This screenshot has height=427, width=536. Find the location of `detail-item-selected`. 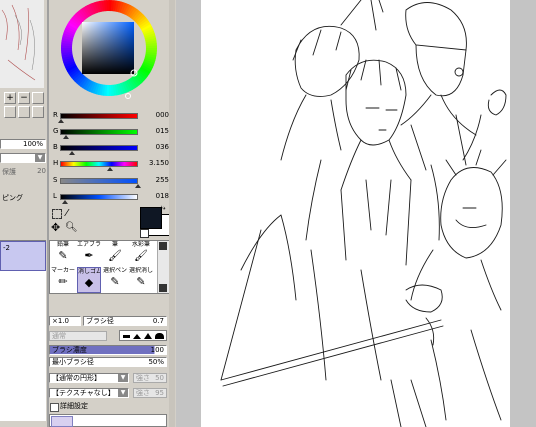

detail-item-selected is located at coordinates (62, 421).